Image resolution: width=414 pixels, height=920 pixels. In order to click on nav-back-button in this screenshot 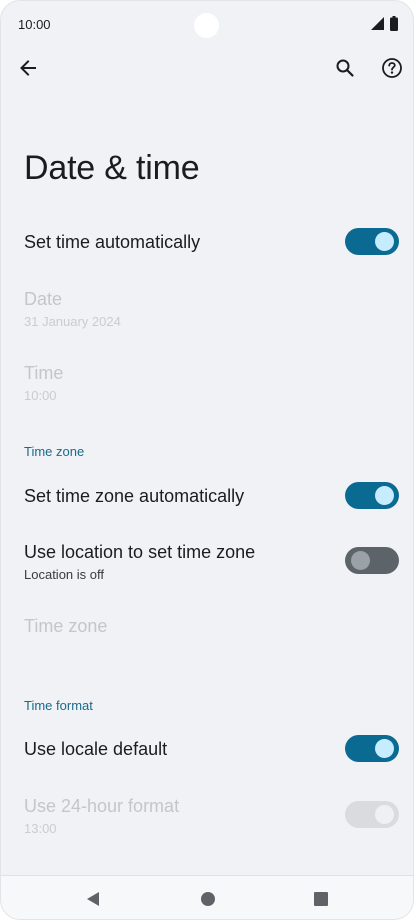, I will do `click(93, 899)`.